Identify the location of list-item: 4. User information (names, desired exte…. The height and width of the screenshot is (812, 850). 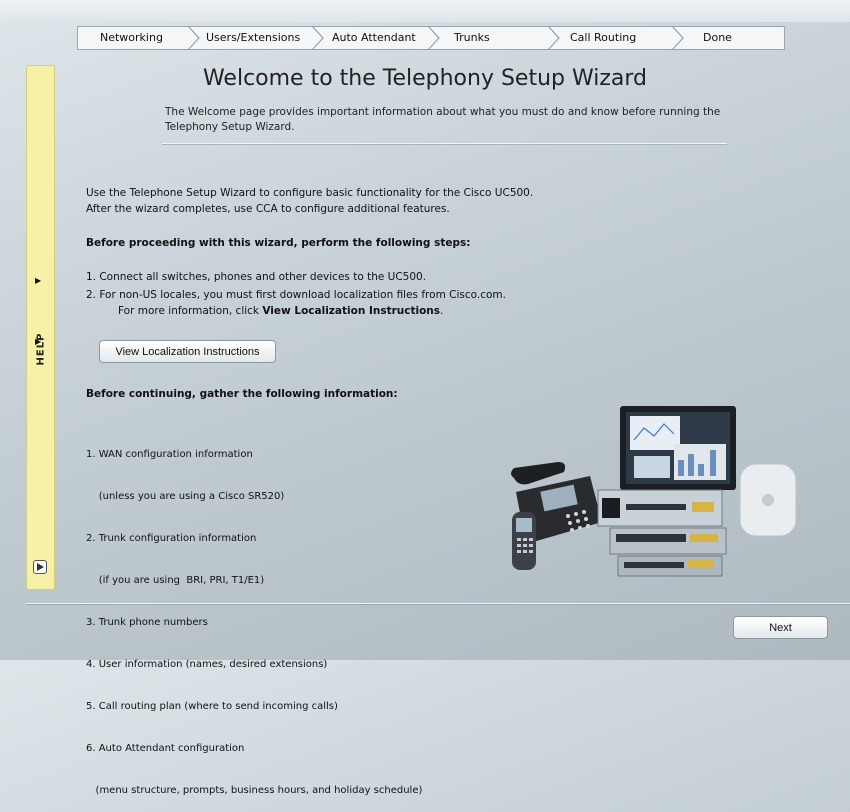
(207, 664).